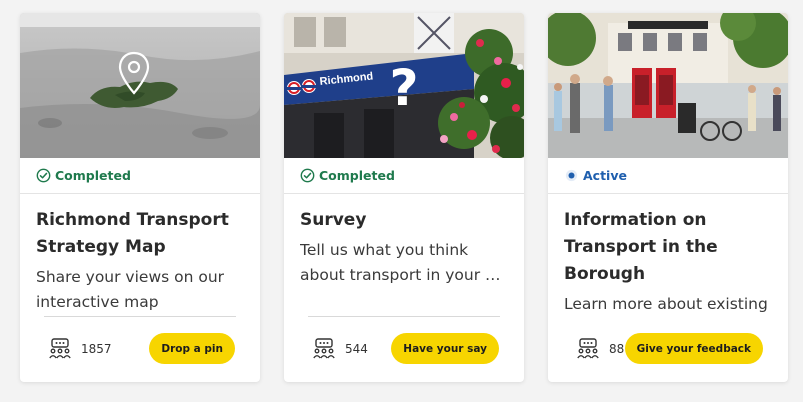 The height and width of the screenshot is (402, 803). What do you see at coordinates (356, 349) in the screenshot?
I see `participant-count-value: 544` at bounding box center [356, 349].